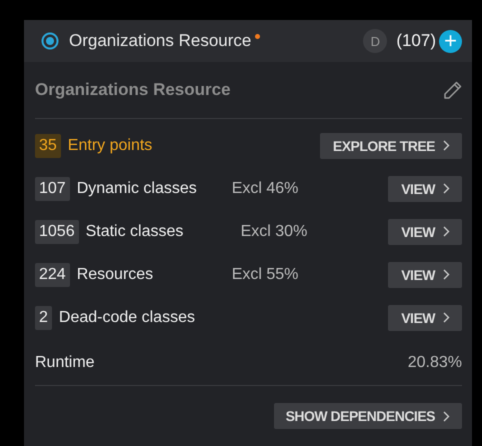 Image resolution: width=482 pixels, height=446 pixels. What do you see at coordinates (43, 318) in the screenshot?
I see `count-badge: 2` at bounding box center [43, 318].